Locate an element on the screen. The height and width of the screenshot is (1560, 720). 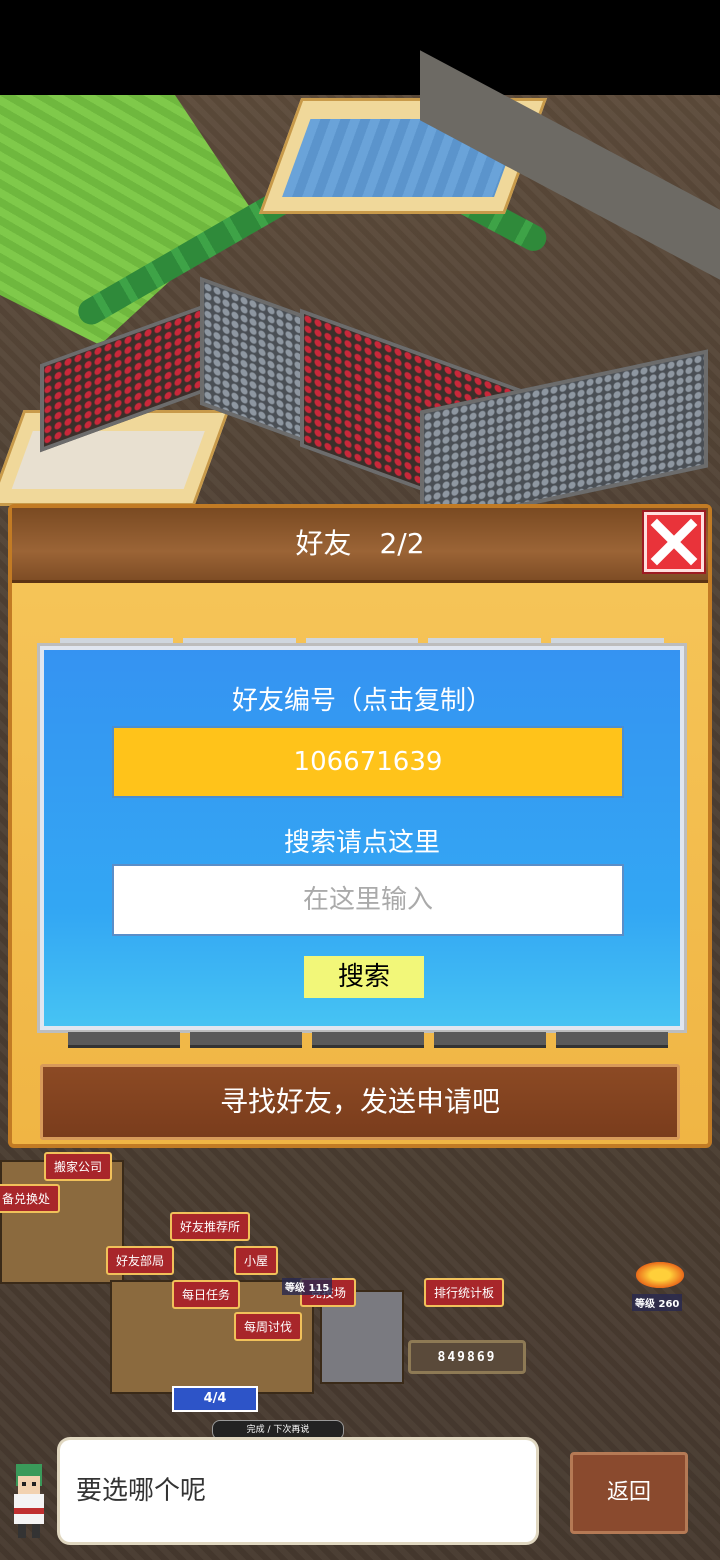
friend-id-label: 好友编号（点击复制） is located at coordinates (361, 701).